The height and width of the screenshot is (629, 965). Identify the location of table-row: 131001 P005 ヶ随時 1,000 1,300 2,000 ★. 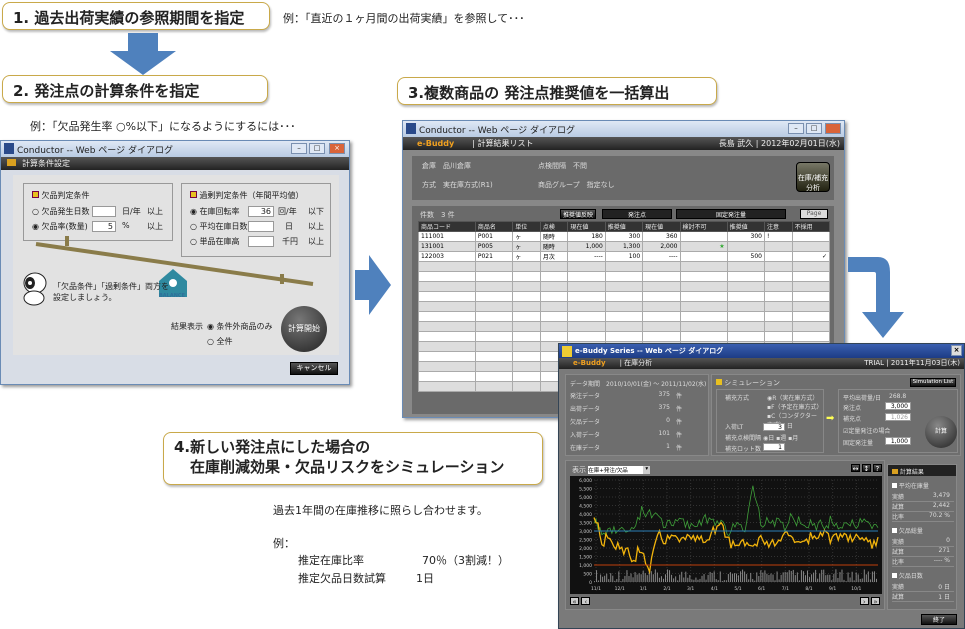
(624, 246).